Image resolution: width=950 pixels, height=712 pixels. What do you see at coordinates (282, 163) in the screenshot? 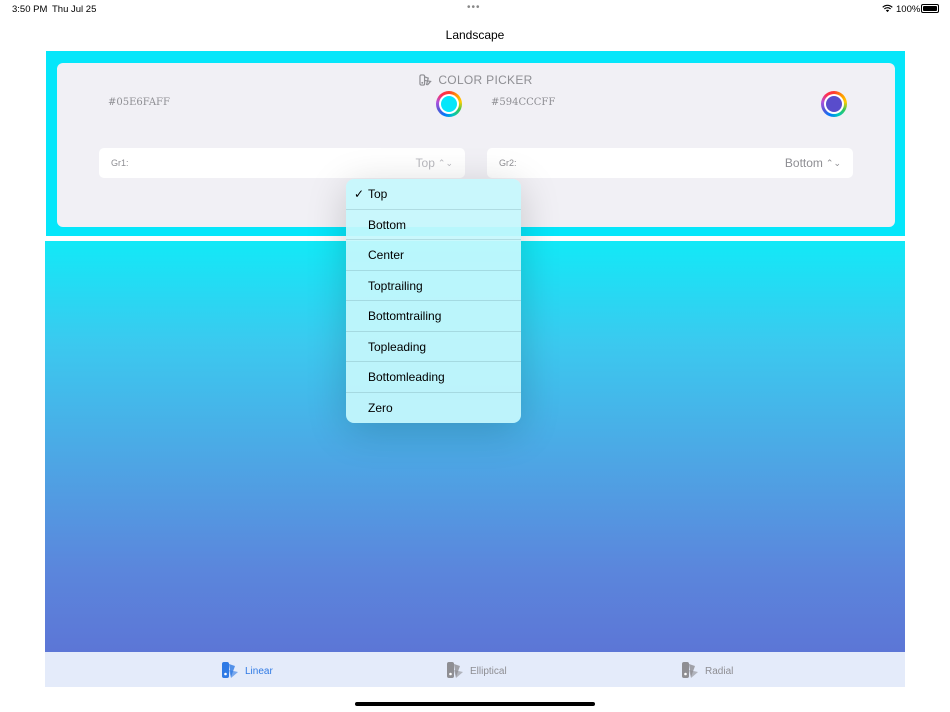
I see `gr1-picker: Gr1: Top ⌃⌄` at bounding box center [282, 163].